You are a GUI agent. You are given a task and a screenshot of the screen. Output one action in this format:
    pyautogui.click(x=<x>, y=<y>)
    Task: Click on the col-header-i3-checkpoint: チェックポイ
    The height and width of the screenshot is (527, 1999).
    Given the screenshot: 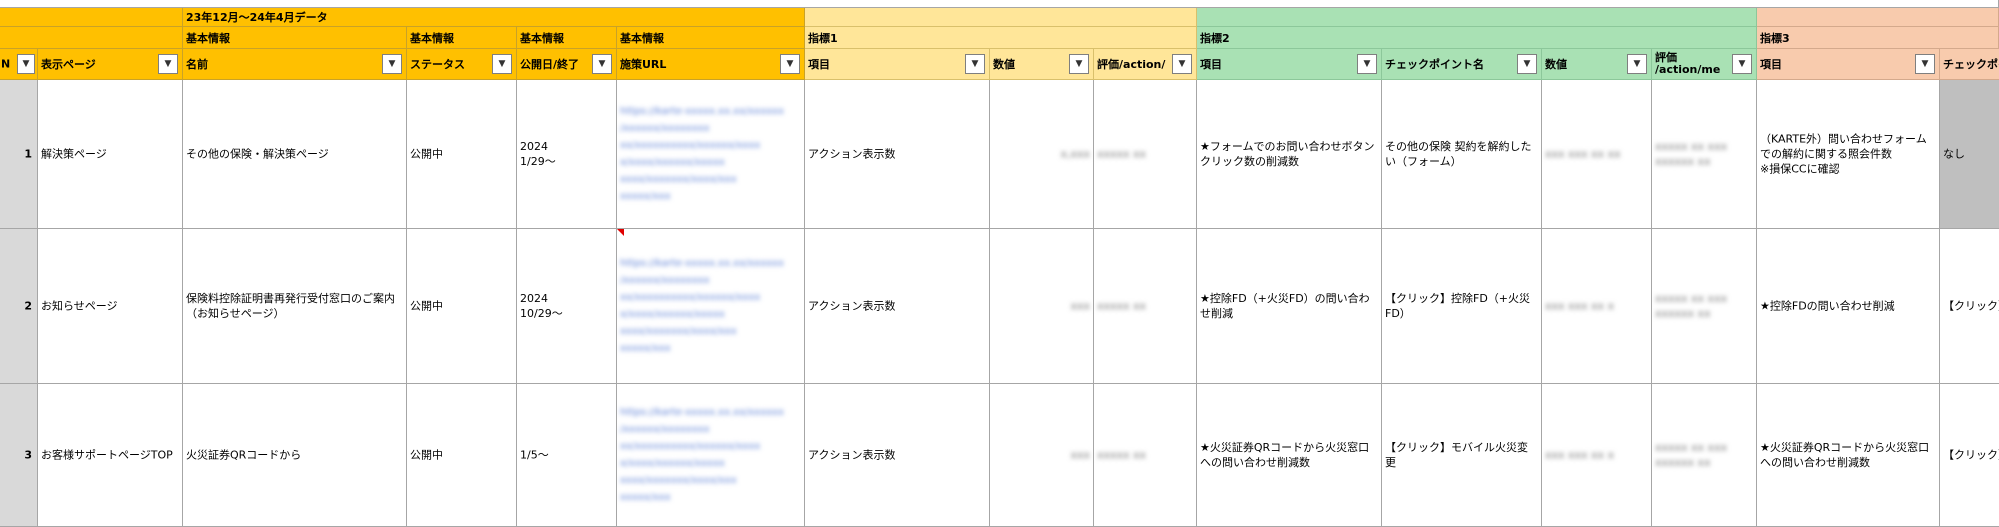 What is the action you would take?
    pyautogui.click(x=1969, y=64)
    